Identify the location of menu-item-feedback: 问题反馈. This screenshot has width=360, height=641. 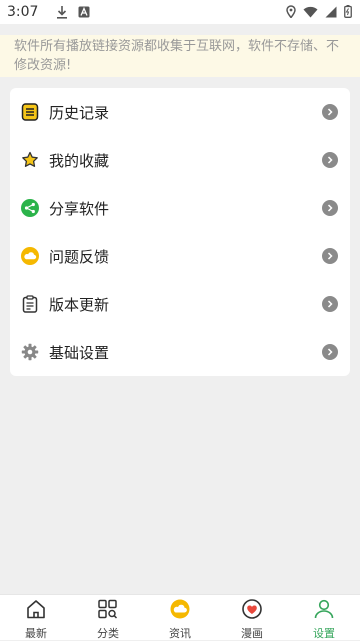
(180, 256).